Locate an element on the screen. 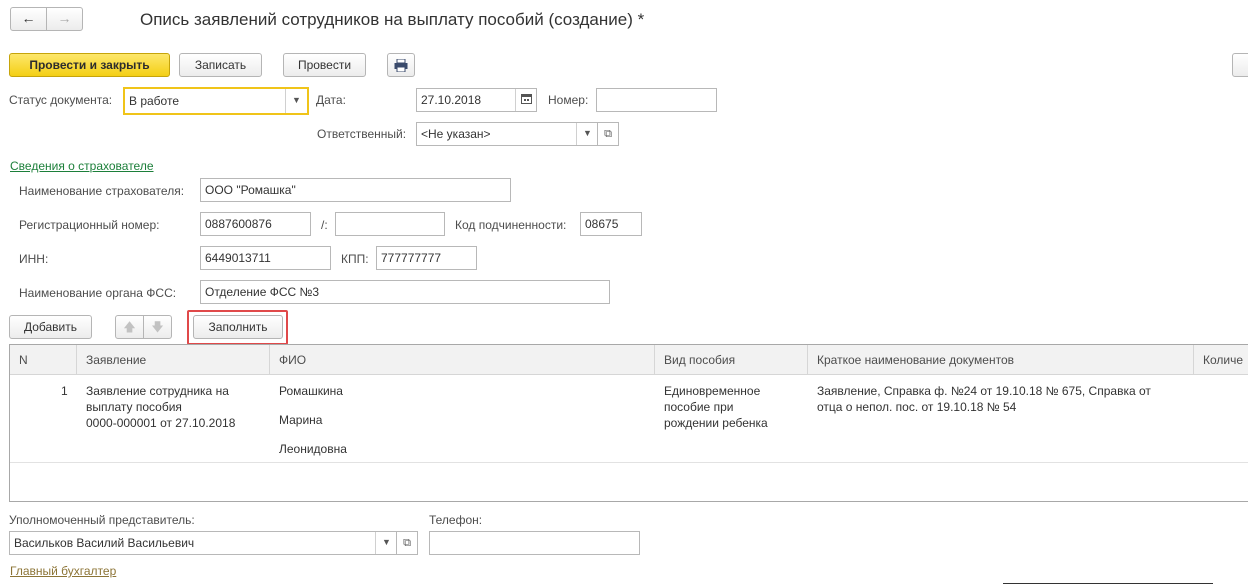  row-statement-line-1: Заявление сотрудника на is located at coordinates (157, 391).